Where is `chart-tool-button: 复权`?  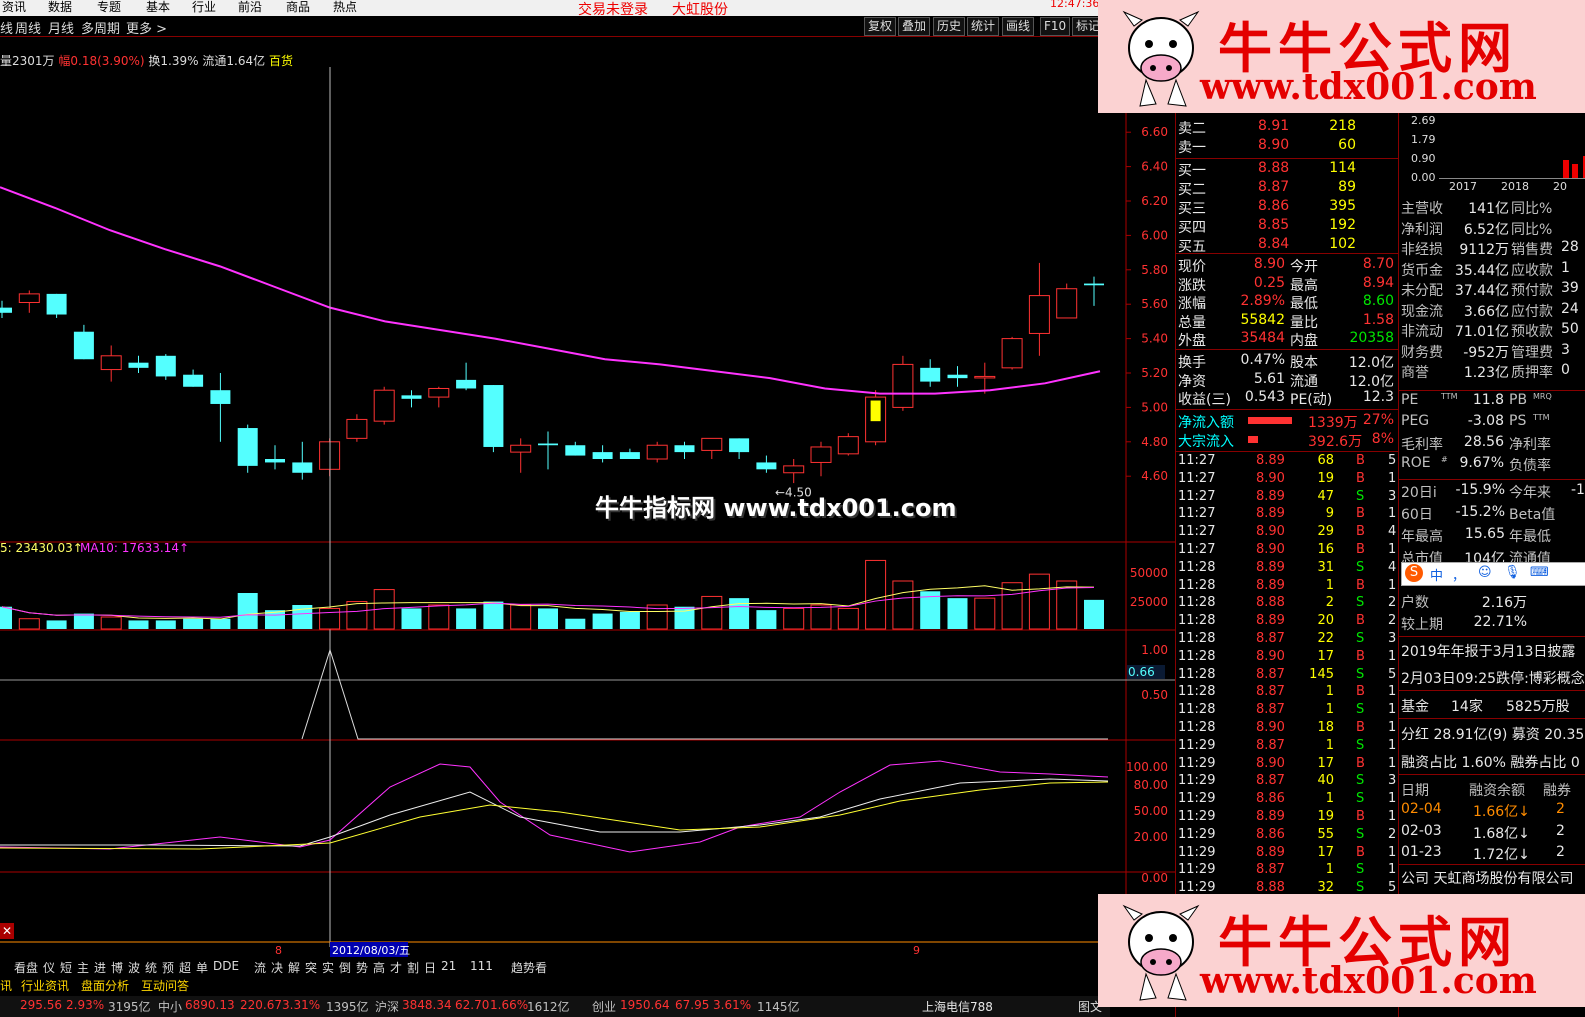
chart-tool-button: 复权 is located at coordinates (880, 26).